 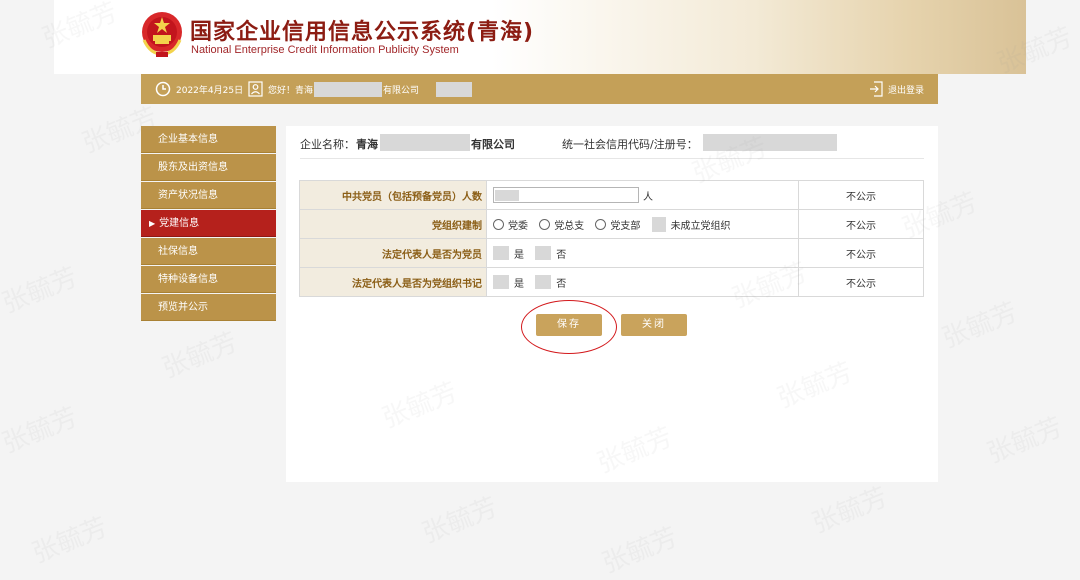 I want to click on sidebar-item-asset-info: 资产状况信息, so click(x=208, y=195).